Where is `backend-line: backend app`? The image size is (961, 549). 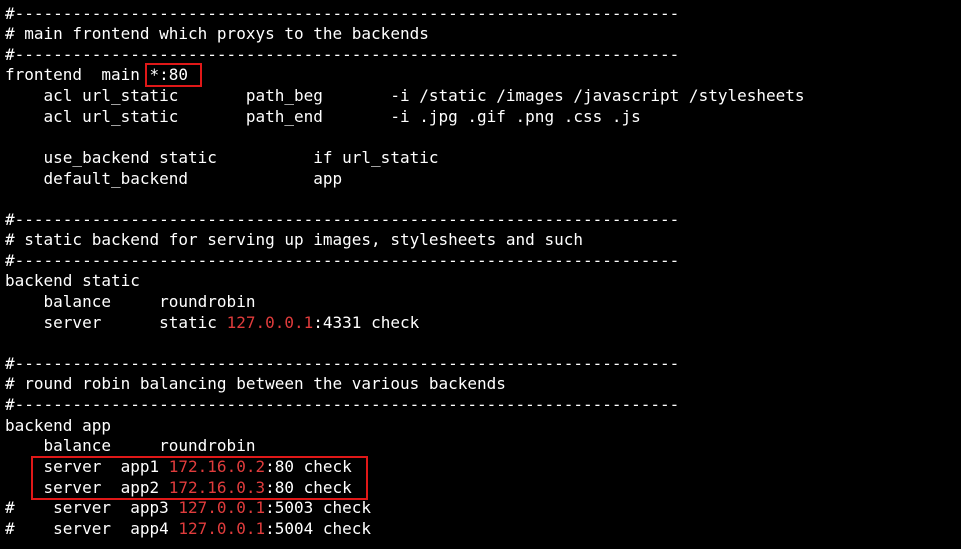
backend-line: backend app is located at coordinates (58, 425).